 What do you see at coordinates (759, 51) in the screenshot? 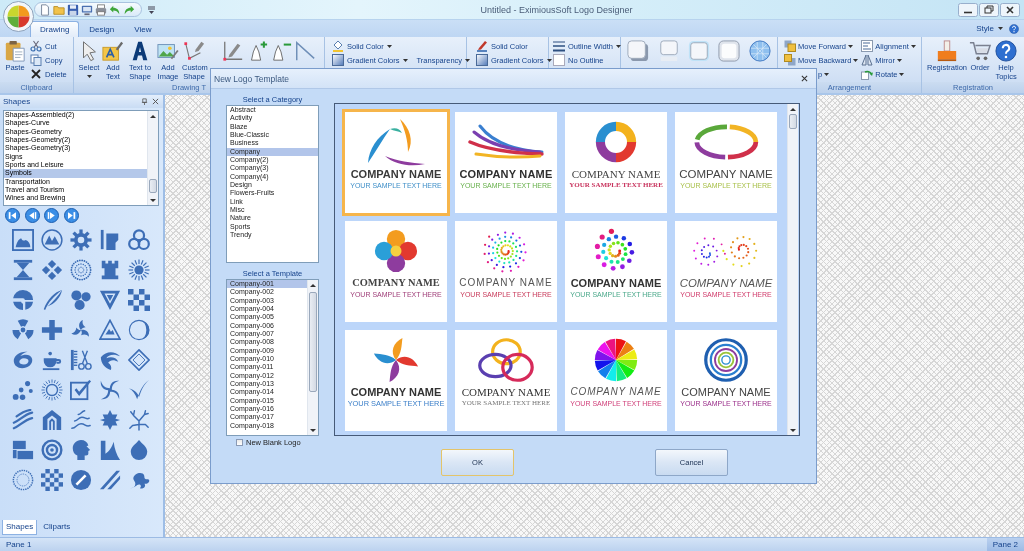
I see `textured-sphere-icon` at bounding box center [759, 51].